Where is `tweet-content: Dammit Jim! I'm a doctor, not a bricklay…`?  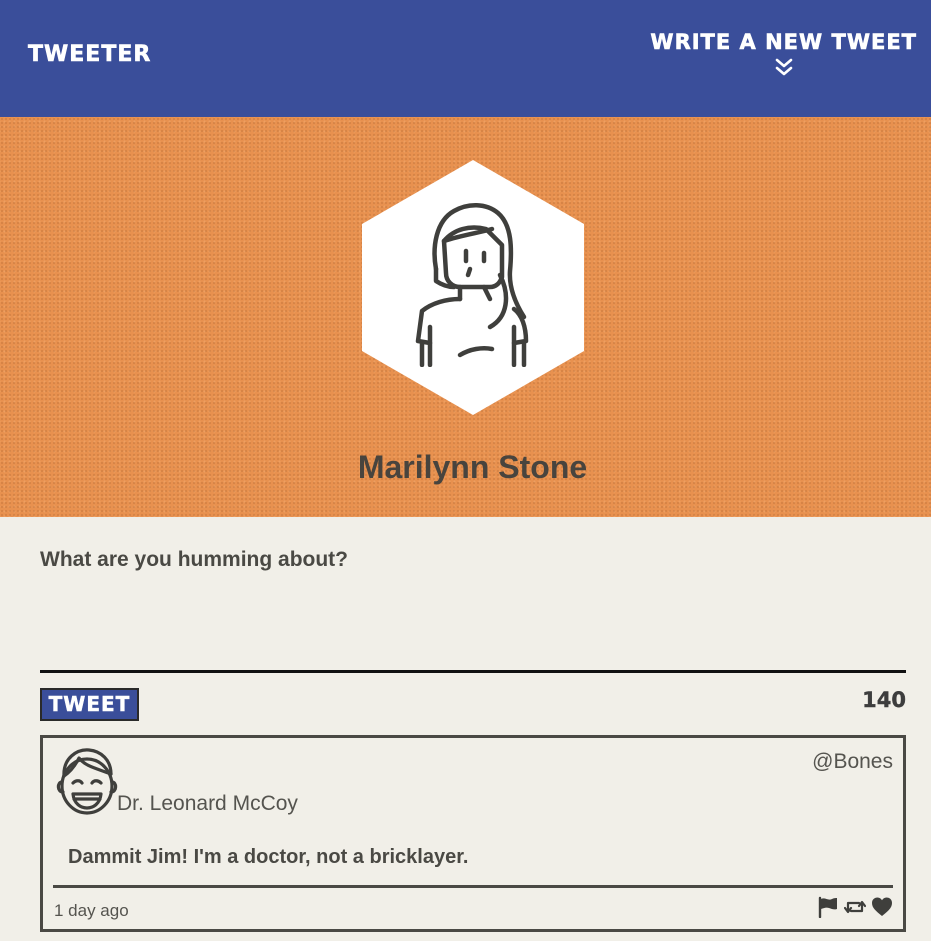
tweet-content: Dammit Jim! I'm a doctor, not a bricklay… is located at coordinates (268, 857).